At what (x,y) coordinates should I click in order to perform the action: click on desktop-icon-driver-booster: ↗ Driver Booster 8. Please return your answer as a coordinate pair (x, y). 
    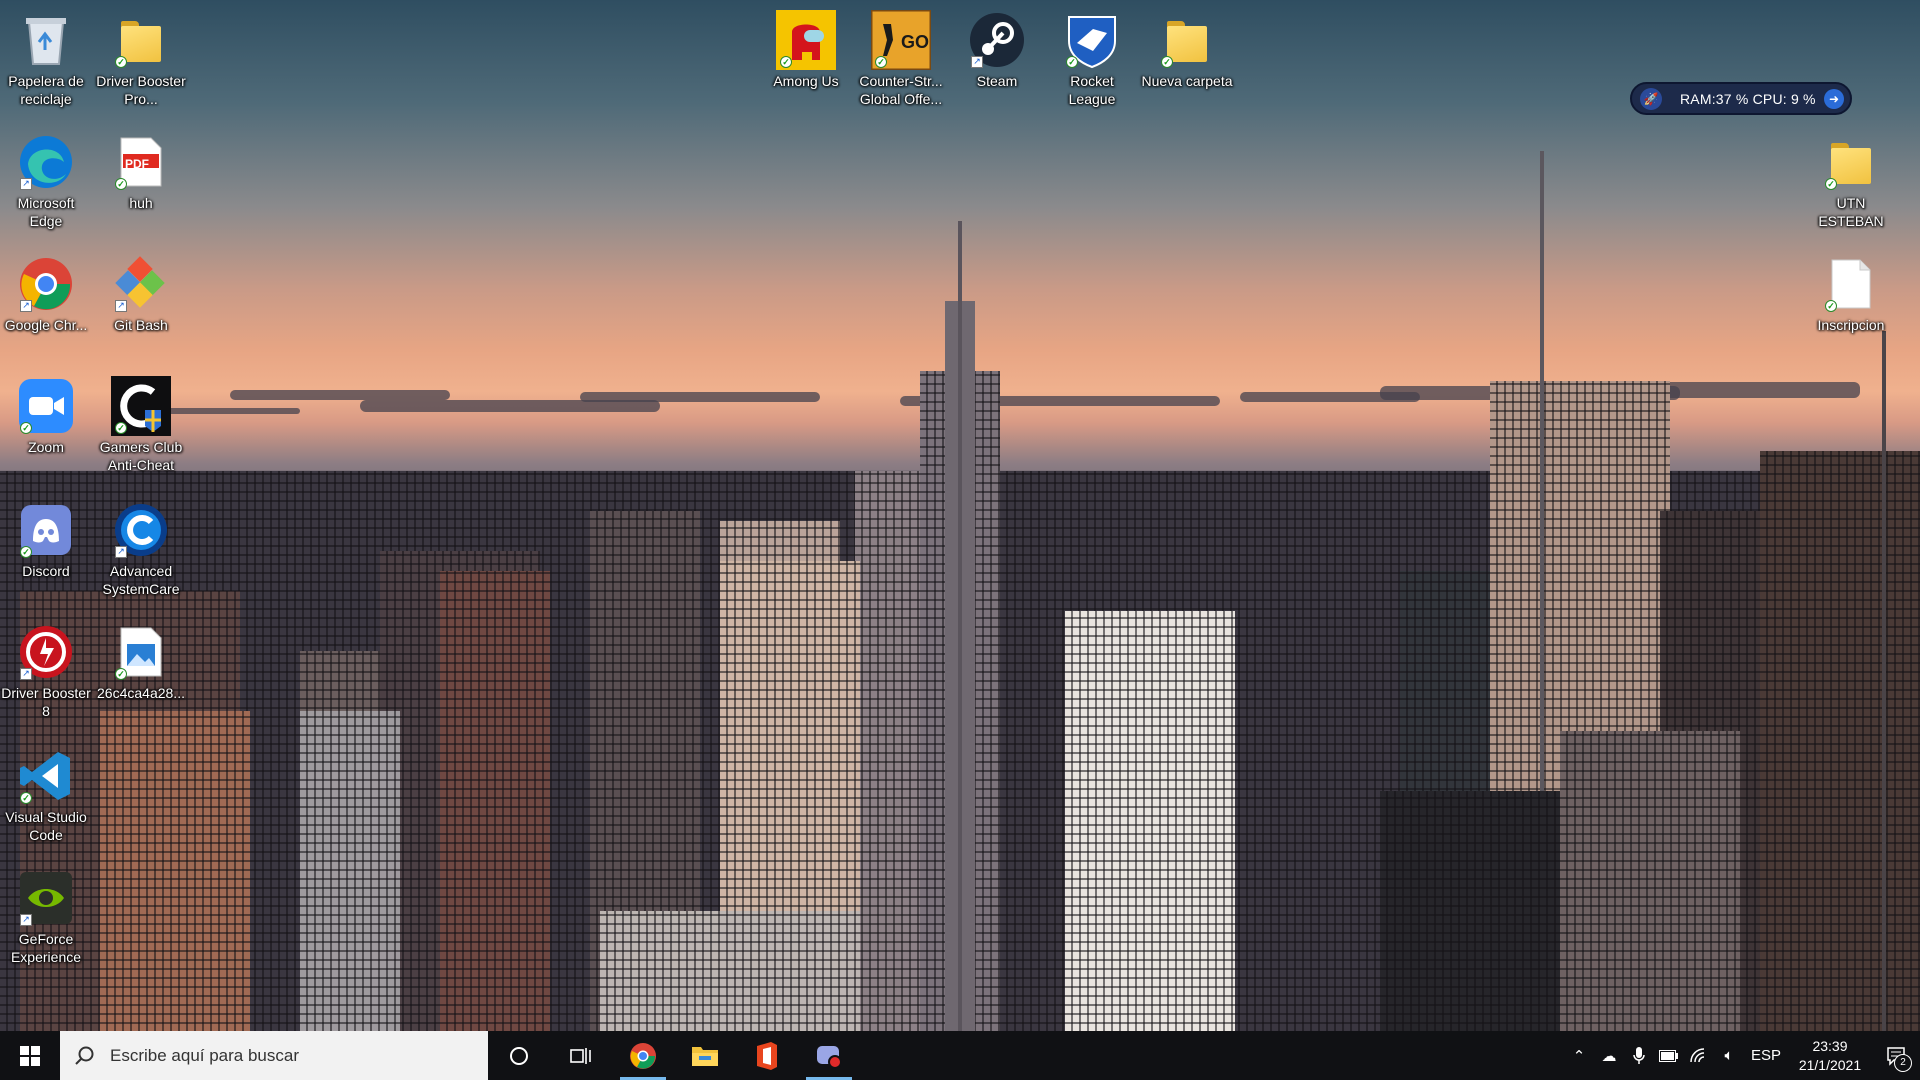
    Looking at the image, I should click on (46, 674).